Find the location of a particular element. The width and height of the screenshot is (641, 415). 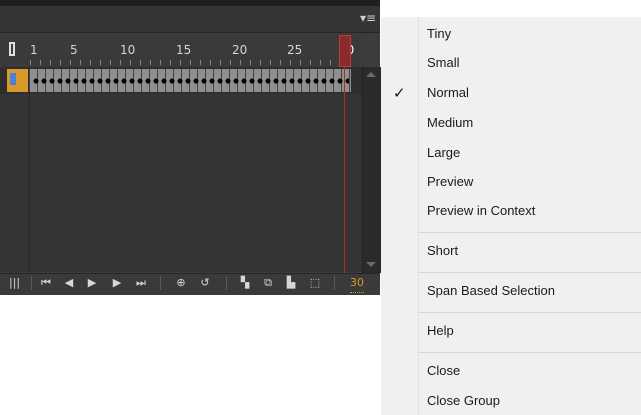

ruler-ticks is located at coordinates (190, 62).